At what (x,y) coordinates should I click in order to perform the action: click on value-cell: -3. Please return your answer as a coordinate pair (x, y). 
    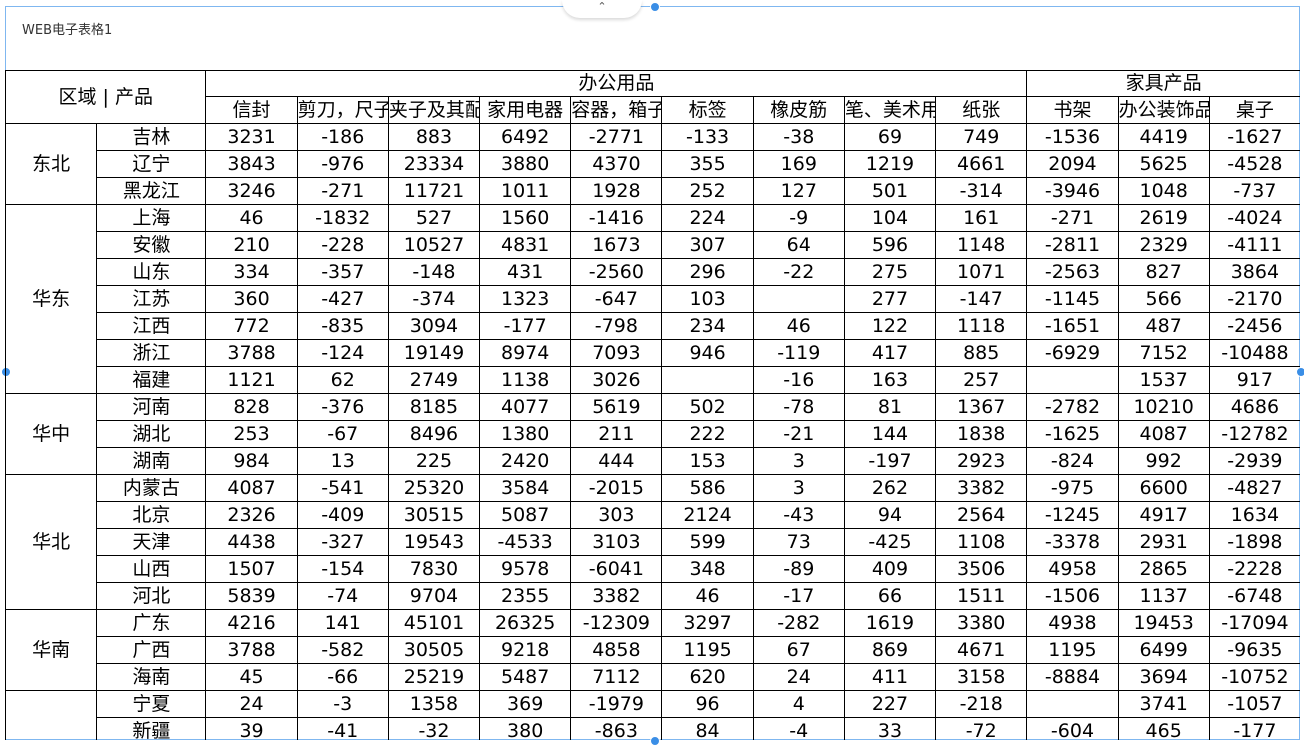
    Looking at the image, I should click on (342, 704).